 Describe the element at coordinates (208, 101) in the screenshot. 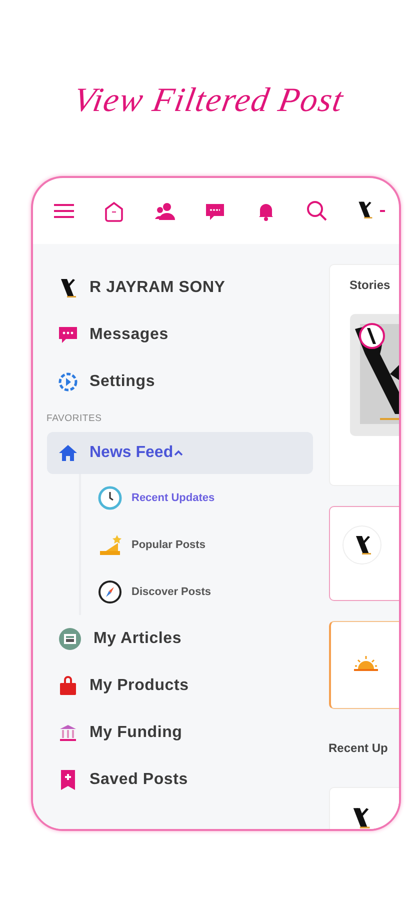

I see `page-title: View Filtered Post` at that location.